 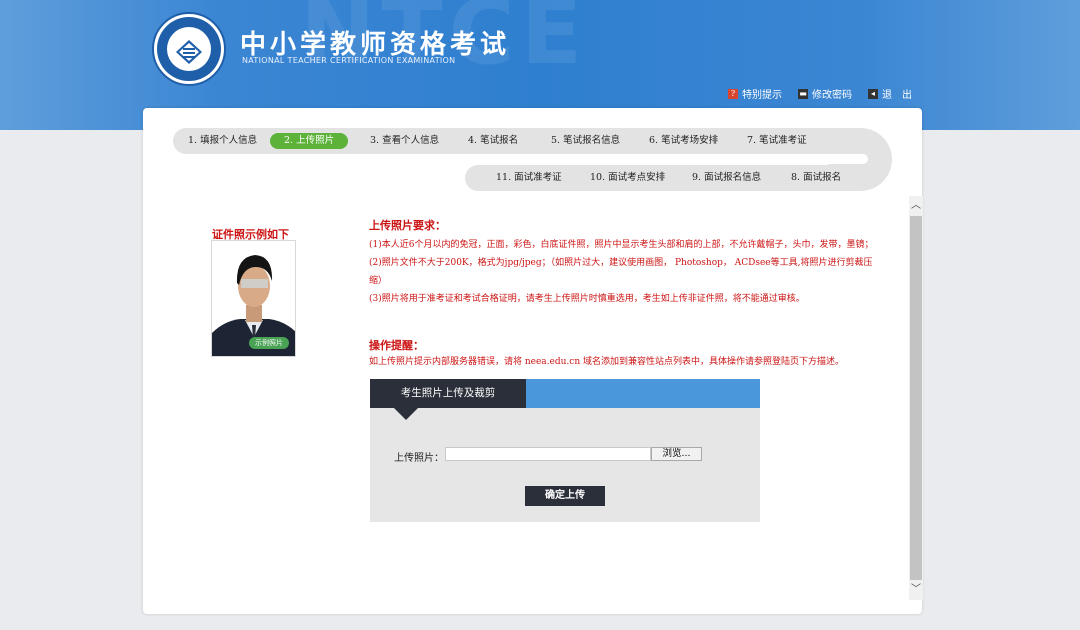 What do you see at coordinates (396, 345) in the screenshot?
I see `operation-heading: 操作提醒：` at bounding box center [396, 345].